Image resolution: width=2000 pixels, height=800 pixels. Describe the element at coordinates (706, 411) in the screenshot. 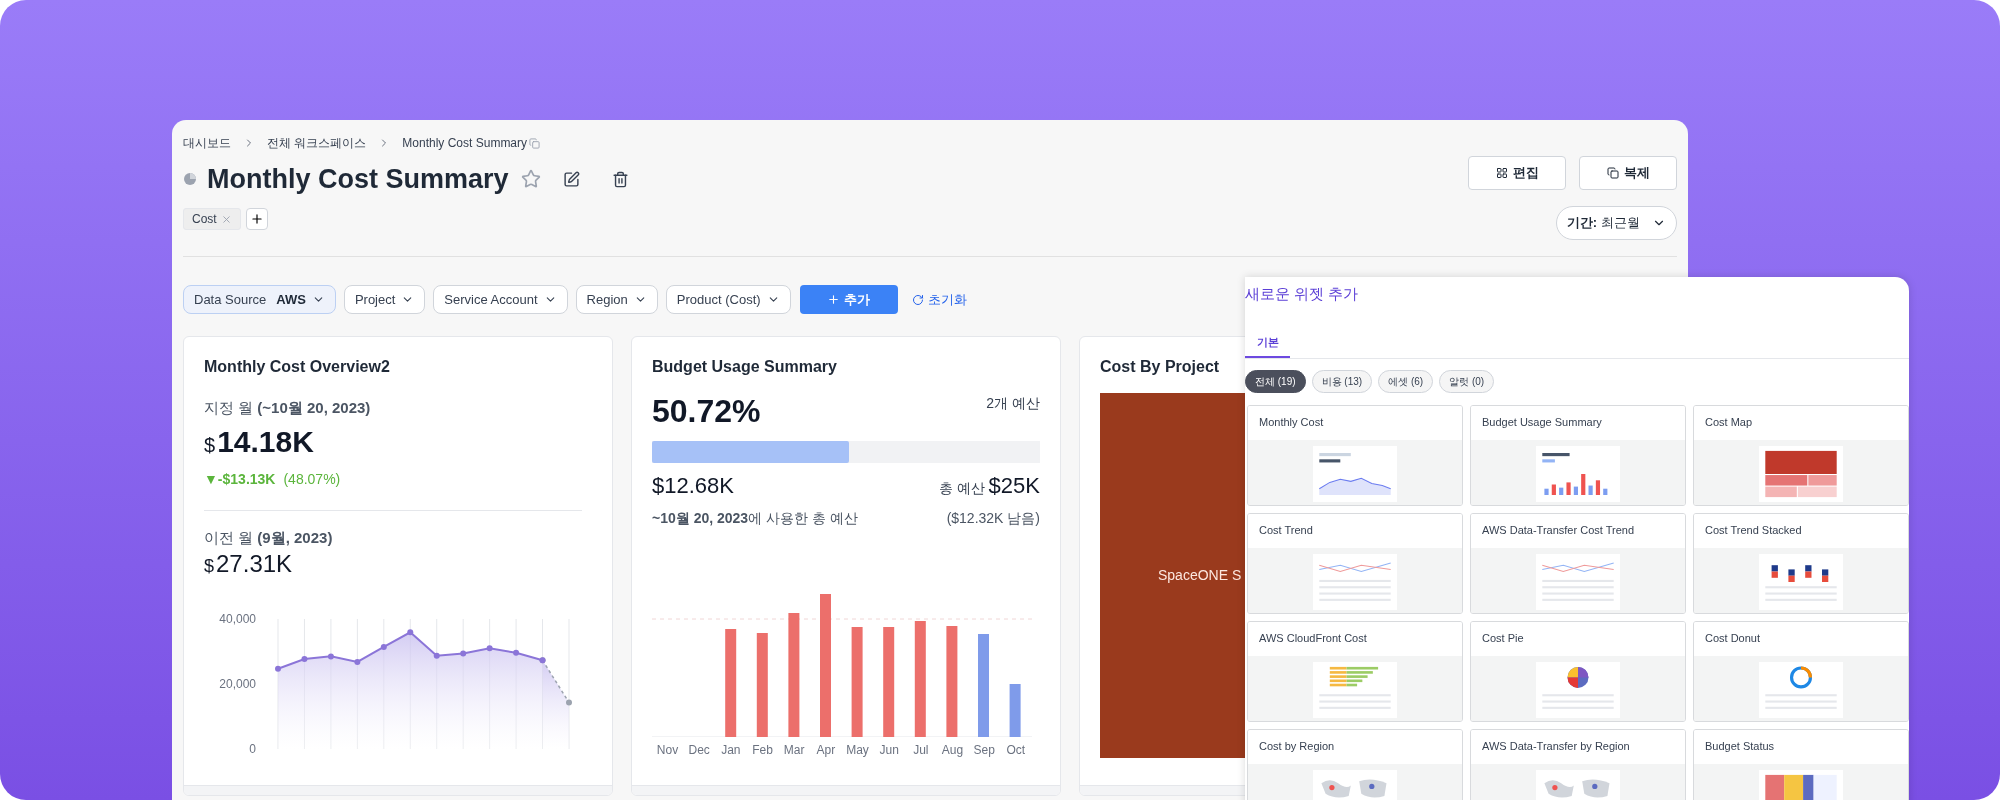

I see `usage-percent: 50.72%` at that location.